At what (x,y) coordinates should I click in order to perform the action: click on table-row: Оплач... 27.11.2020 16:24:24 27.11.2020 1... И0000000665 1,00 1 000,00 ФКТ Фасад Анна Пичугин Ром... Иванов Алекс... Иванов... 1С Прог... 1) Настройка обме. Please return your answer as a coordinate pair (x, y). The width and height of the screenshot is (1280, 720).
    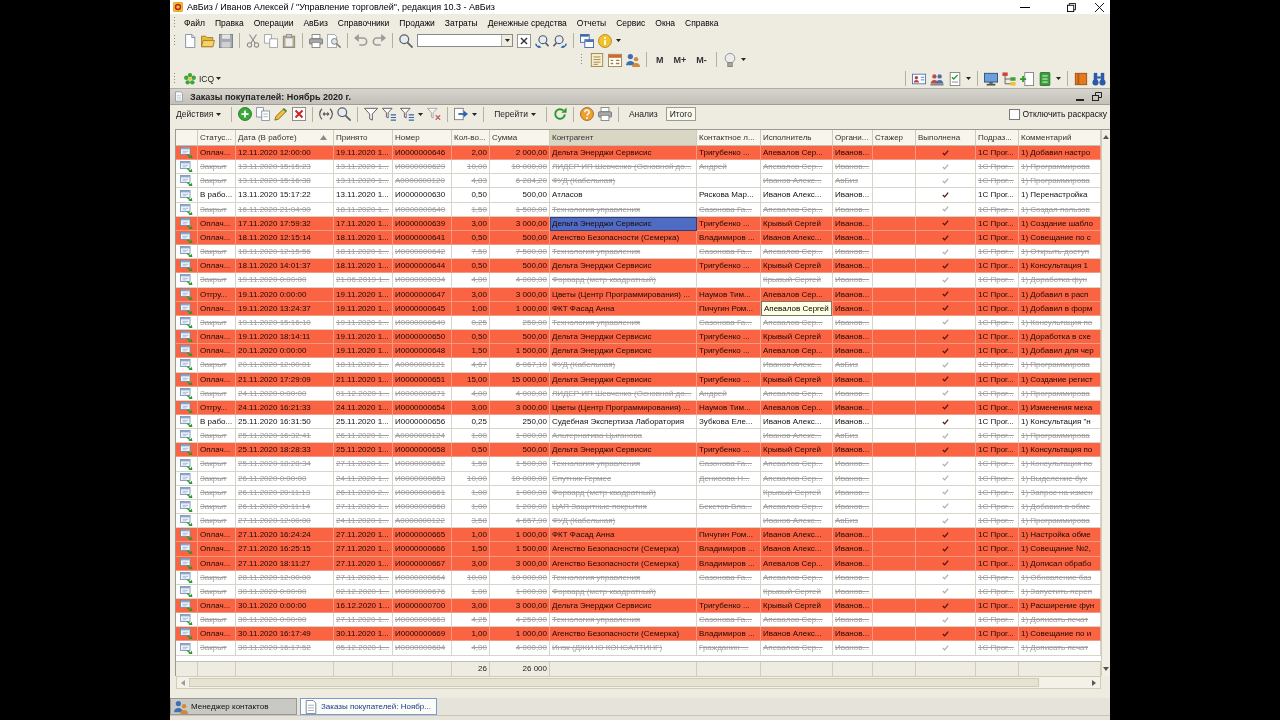
    Looking at the image, I should click on (638, 535).